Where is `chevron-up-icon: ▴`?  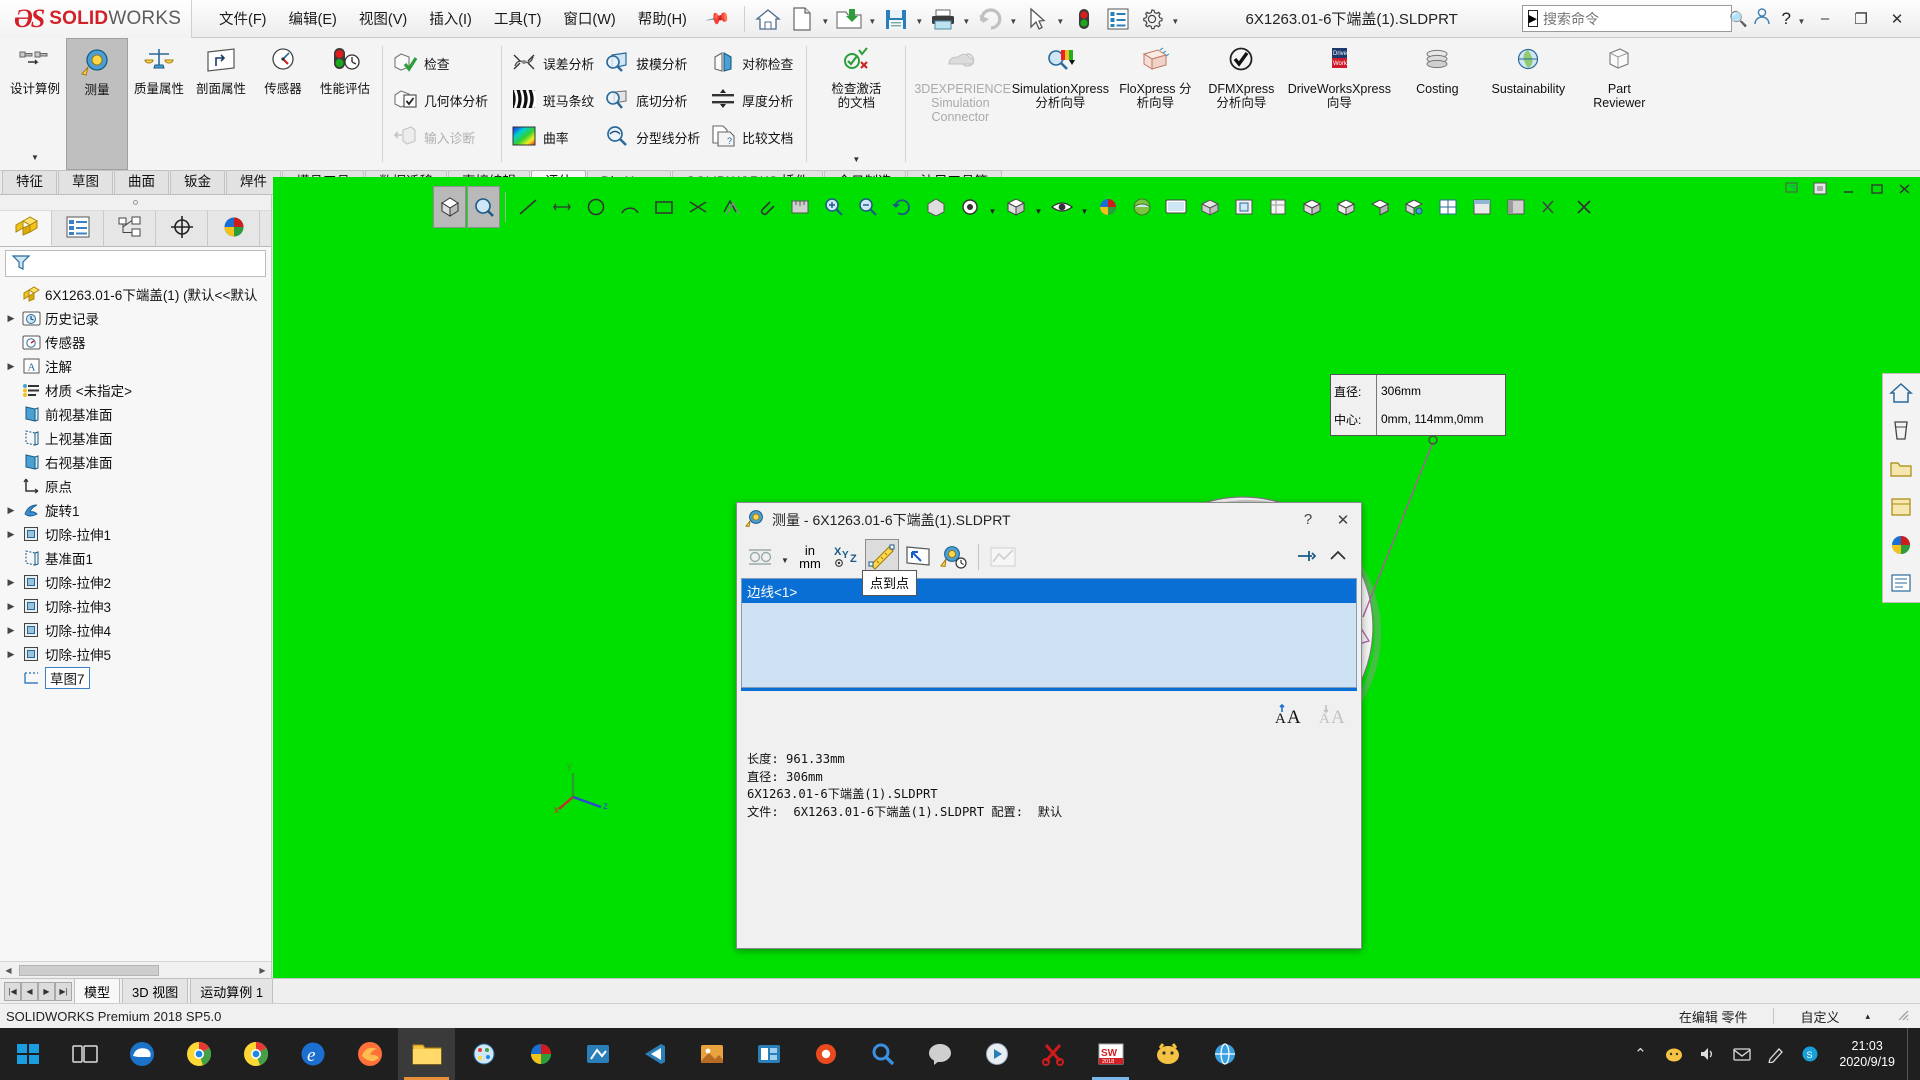
chevron-up-icon: ▴ is located at coordinates (1867, 1016).